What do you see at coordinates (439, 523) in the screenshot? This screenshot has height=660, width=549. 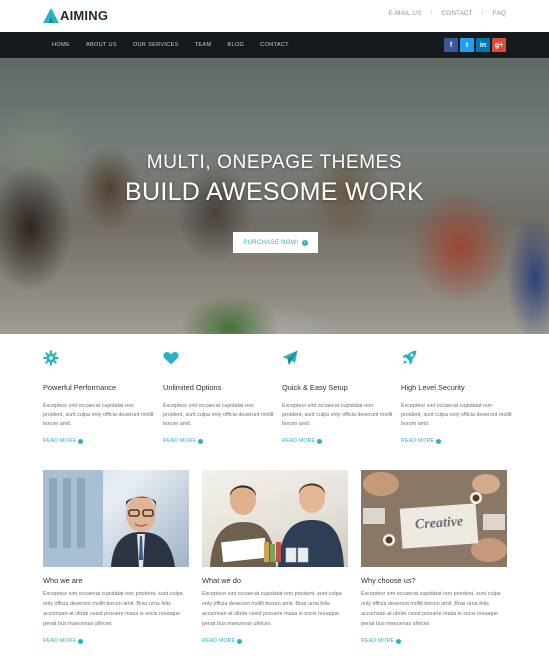 I see `creative-image-text: Creative` at bounding box center [439, 523].